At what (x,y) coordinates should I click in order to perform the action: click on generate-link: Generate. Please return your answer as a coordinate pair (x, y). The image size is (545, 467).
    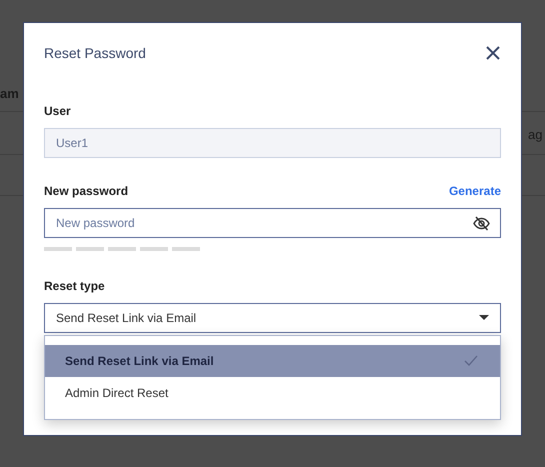
    Looking at the image, I should click on (474, 191).